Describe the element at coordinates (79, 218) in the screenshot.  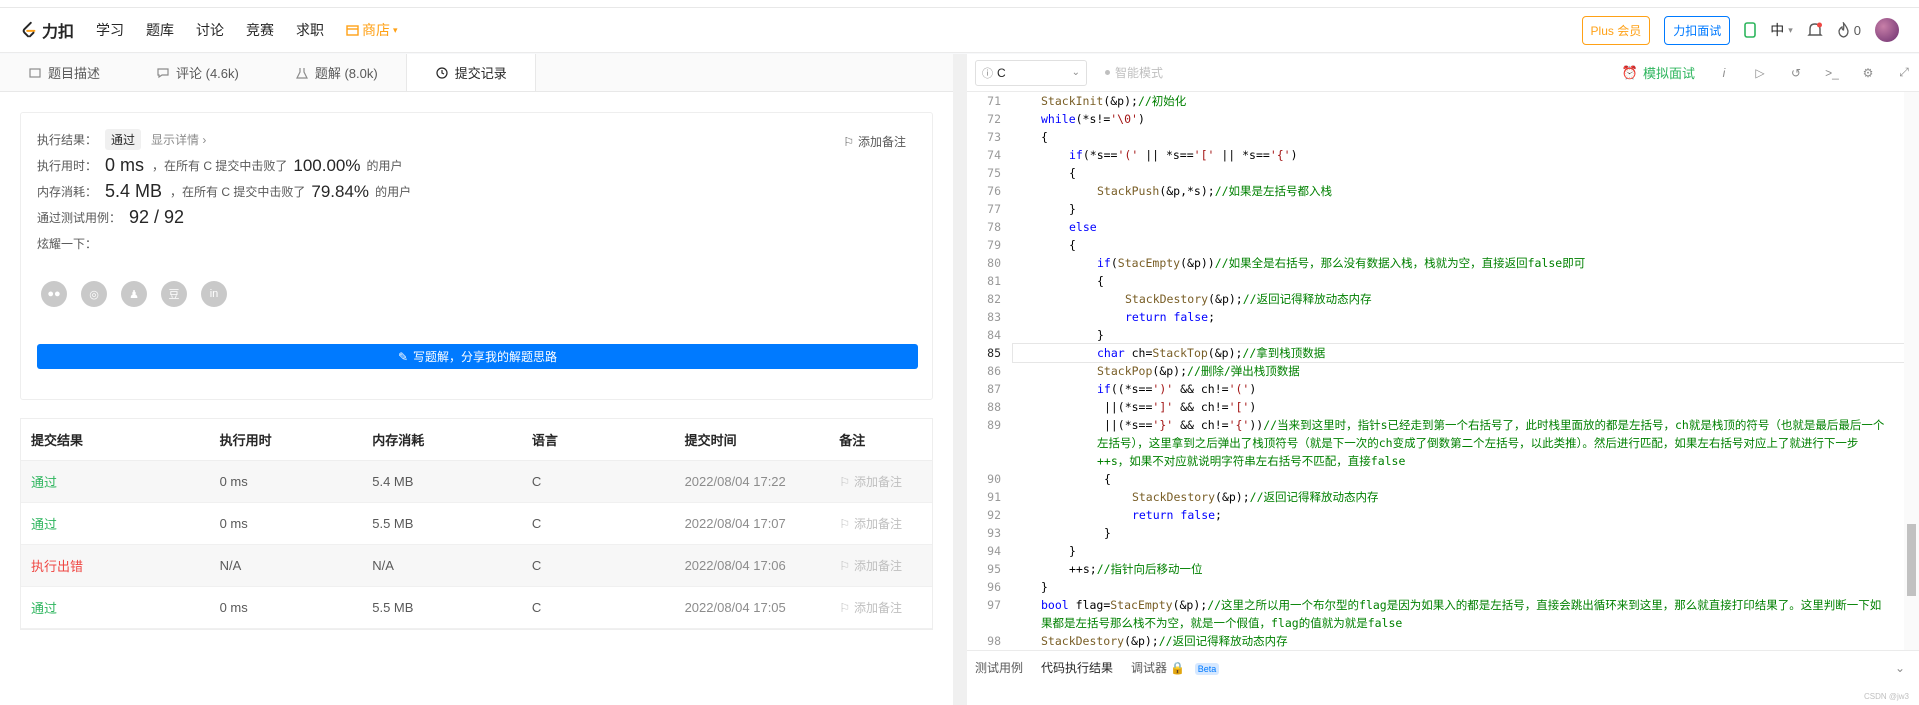
I see `testcases-label: 通过测试用例：` at that location.